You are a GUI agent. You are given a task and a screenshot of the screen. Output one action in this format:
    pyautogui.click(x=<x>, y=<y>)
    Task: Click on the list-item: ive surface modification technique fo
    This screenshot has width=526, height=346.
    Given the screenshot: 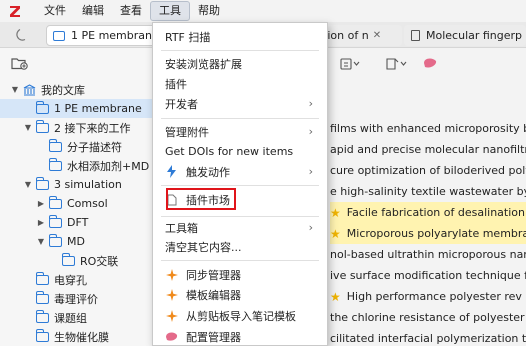 What is the action you would take?
    pyautogui.click(x=428, y=275)
    